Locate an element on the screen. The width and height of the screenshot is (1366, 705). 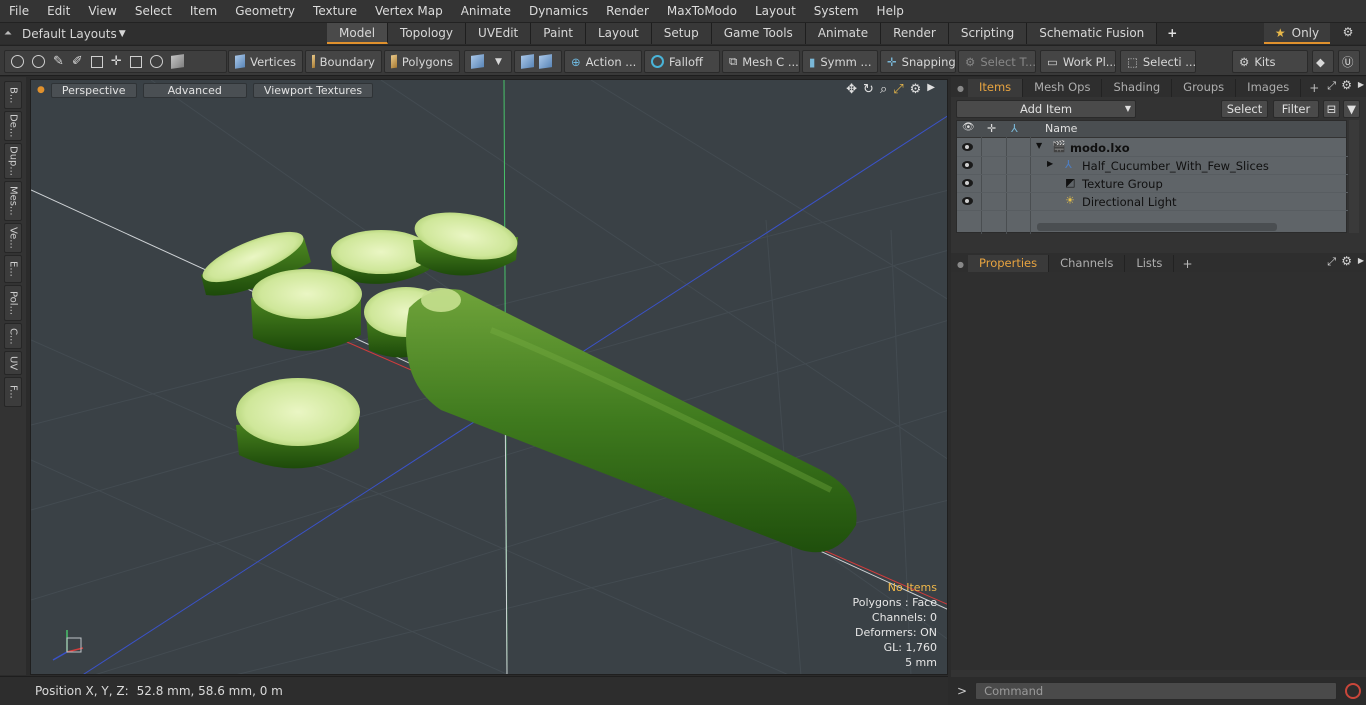
collapse-icon: ⊟ is located at coordinates (1331, 109).